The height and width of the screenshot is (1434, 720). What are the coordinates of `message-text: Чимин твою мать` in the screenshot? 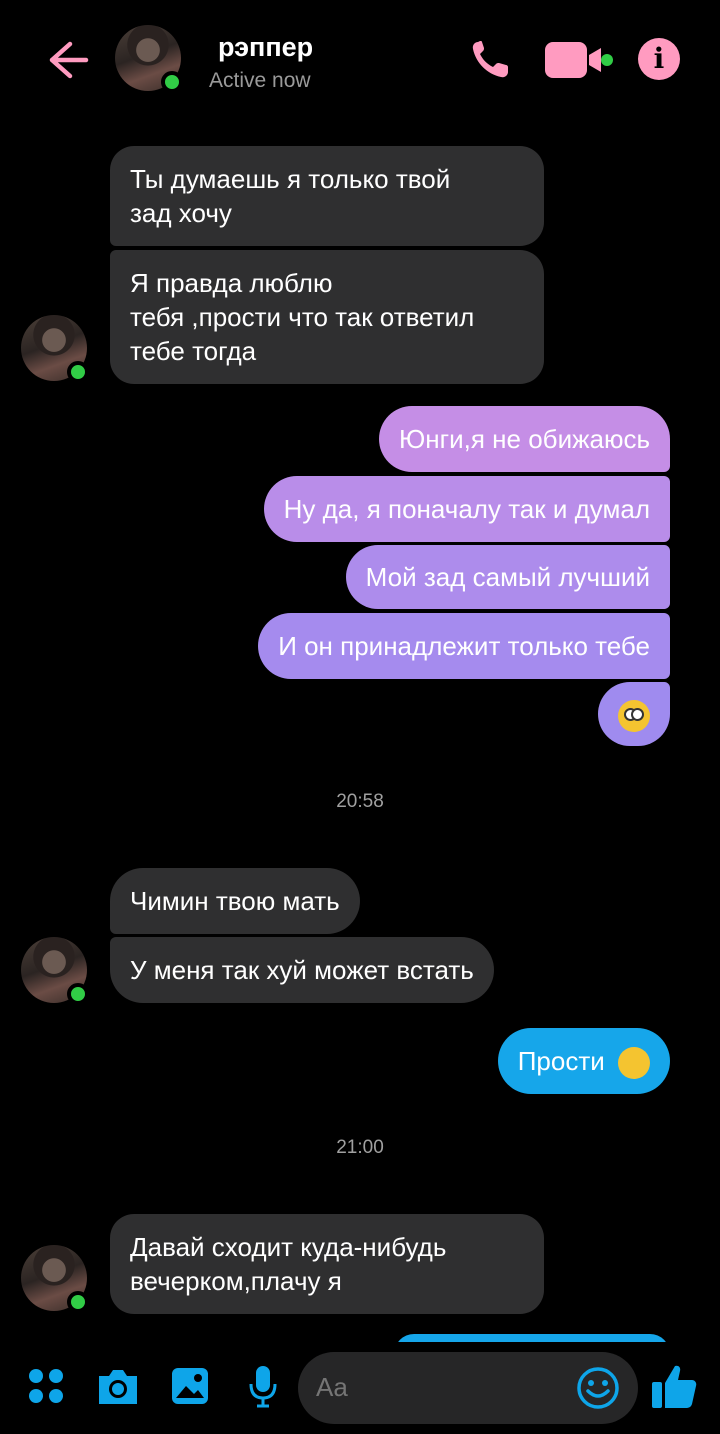 It's located at (235, 901).